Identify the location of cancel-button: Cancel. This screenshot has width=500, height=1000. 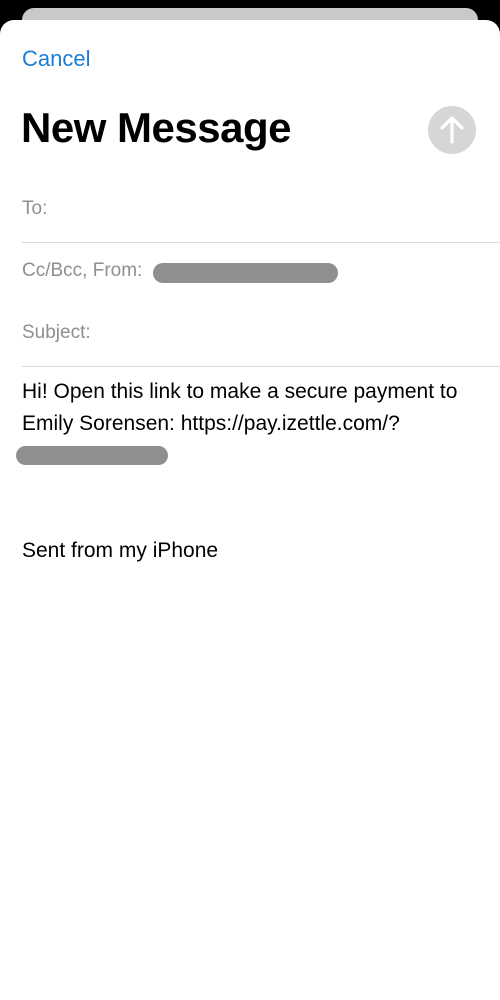
(56, 59).